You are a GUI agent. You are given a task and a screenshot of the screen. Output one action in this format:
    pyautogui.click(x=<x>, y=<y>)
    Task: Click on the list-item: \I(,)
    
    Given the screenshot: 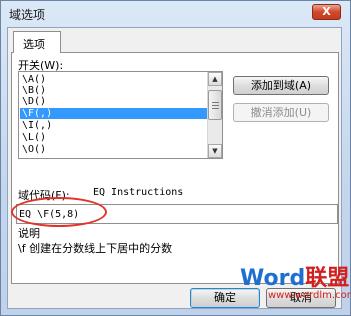 What is the action you would take?
    pyautogui.click(x=113, y=125)
    